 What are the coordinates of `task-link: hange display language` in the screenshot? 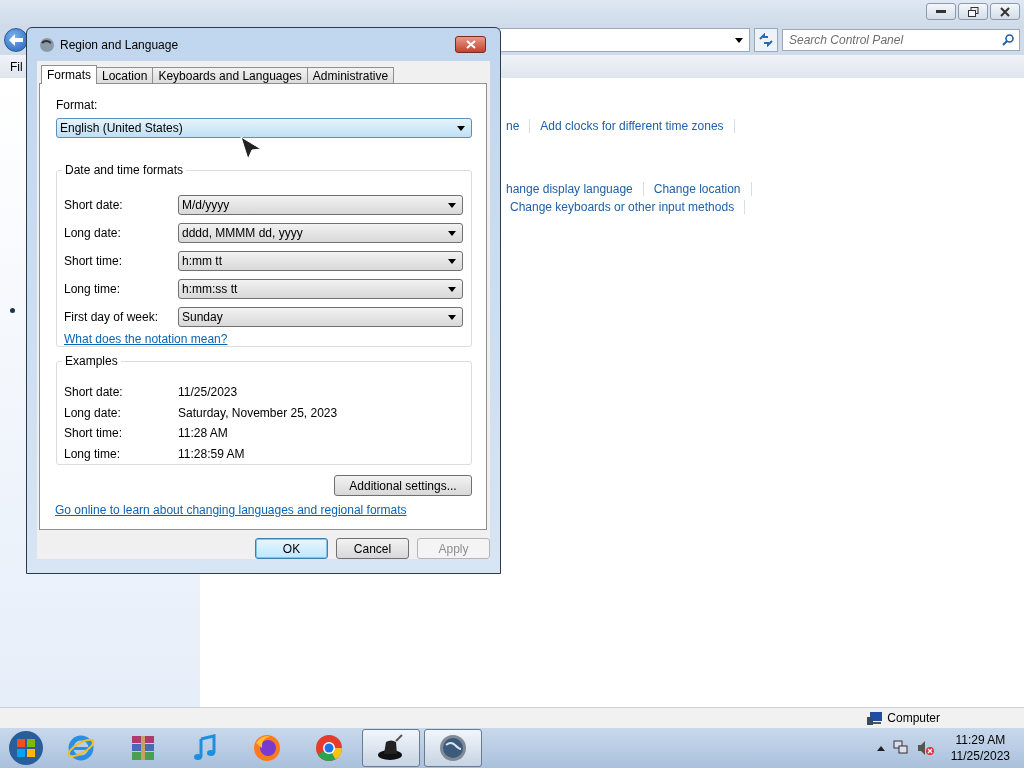 It's located at (575, 189).